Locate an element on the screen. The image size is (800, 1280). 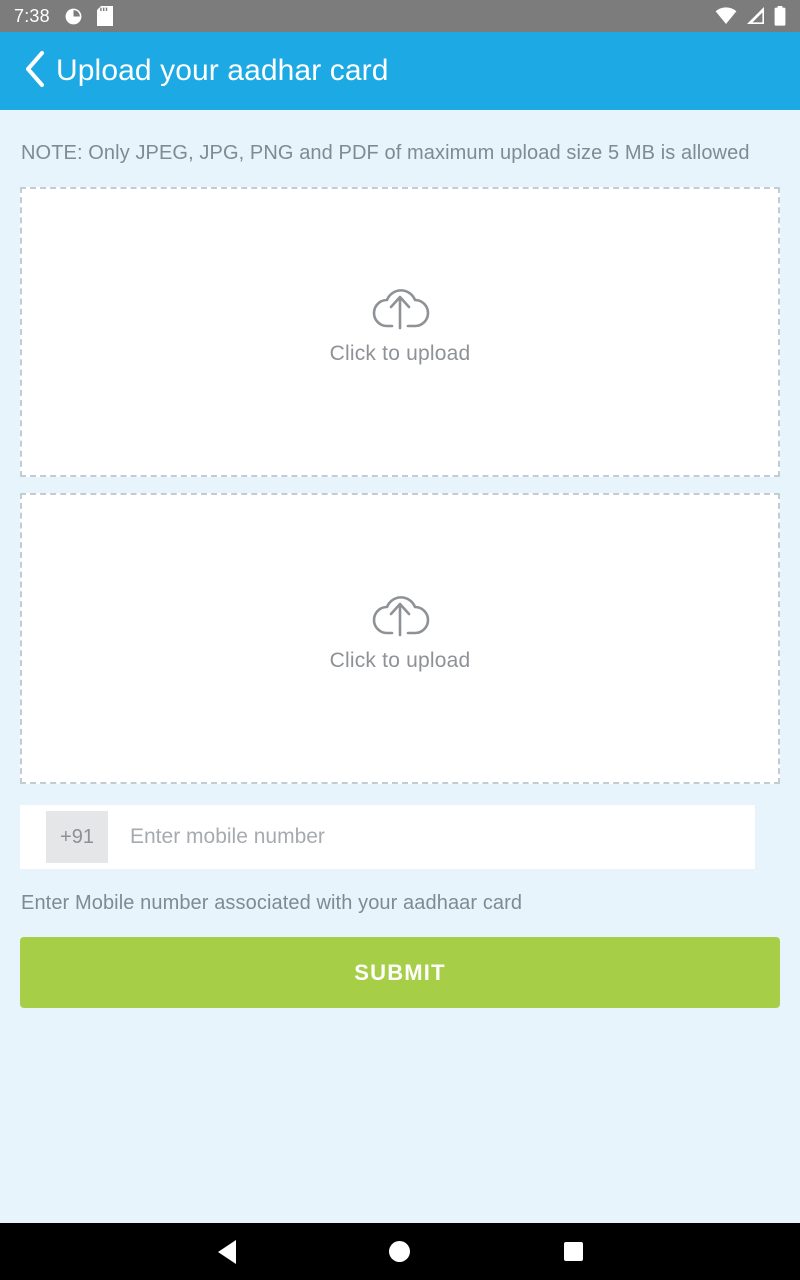
country-code-selector: +91 is located at coordinates (77, 837).